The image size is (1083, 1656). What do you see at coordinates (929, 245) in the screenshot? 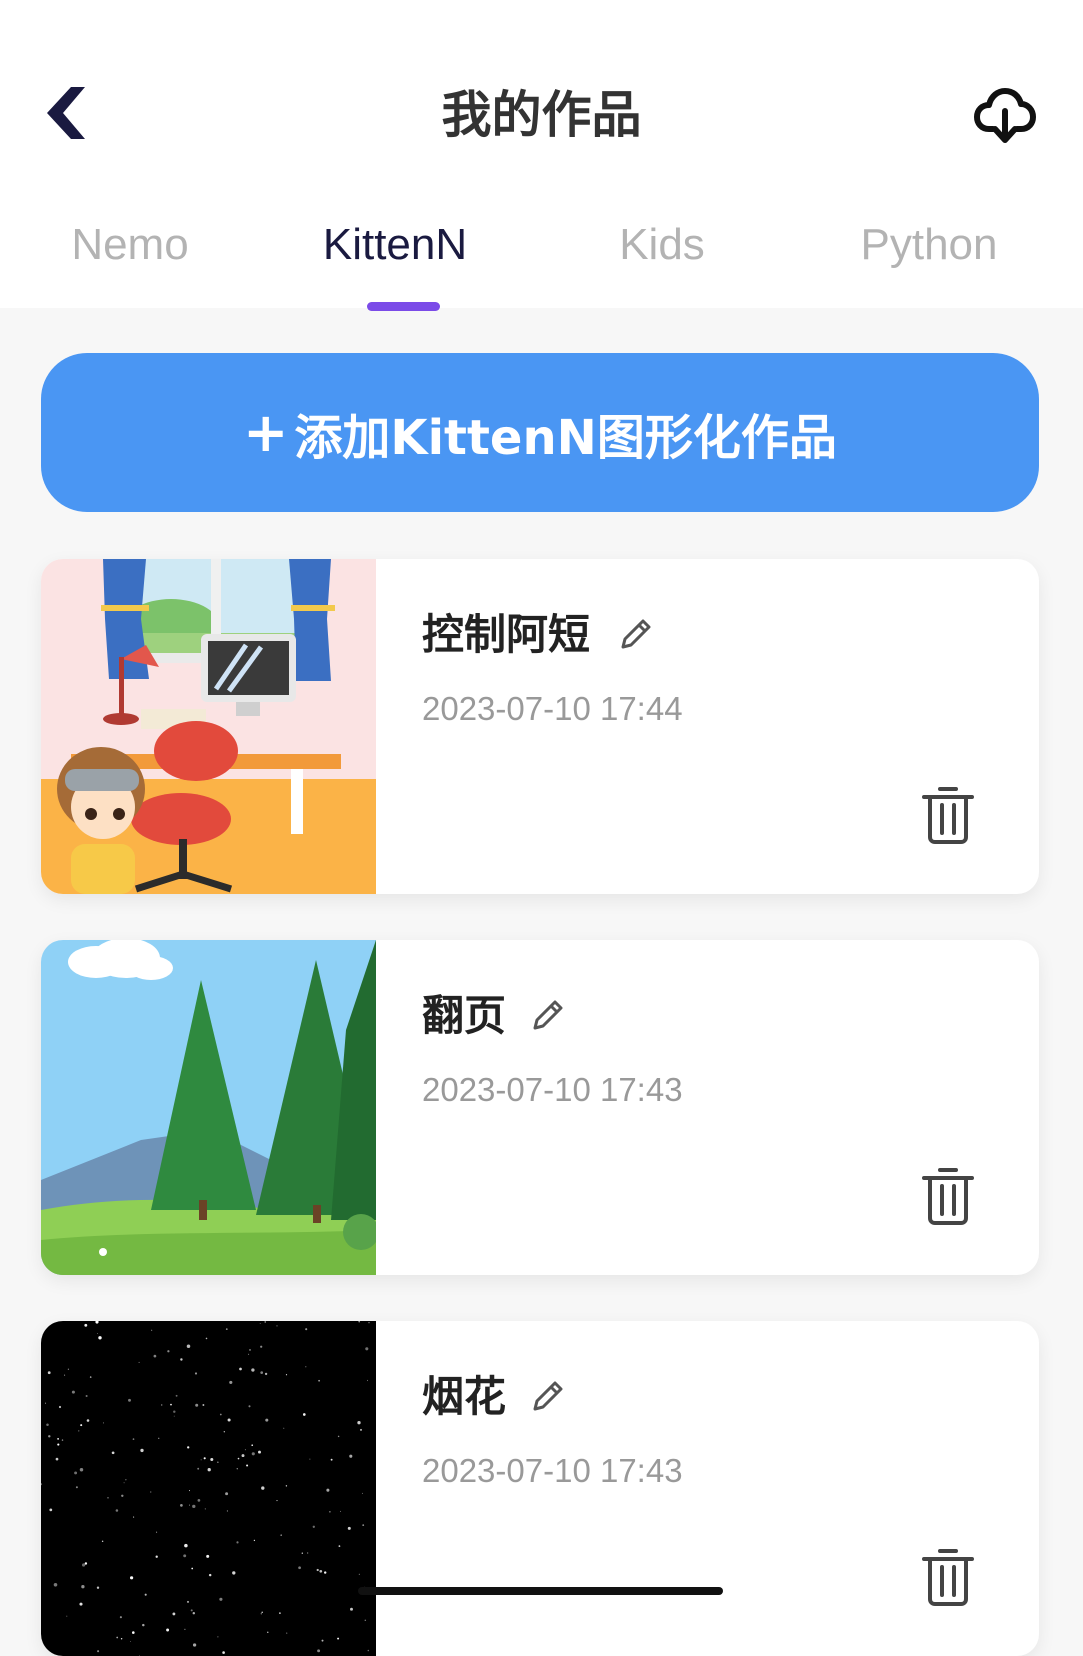
I see `tab-python: Python` at bounding box center [929, 245].